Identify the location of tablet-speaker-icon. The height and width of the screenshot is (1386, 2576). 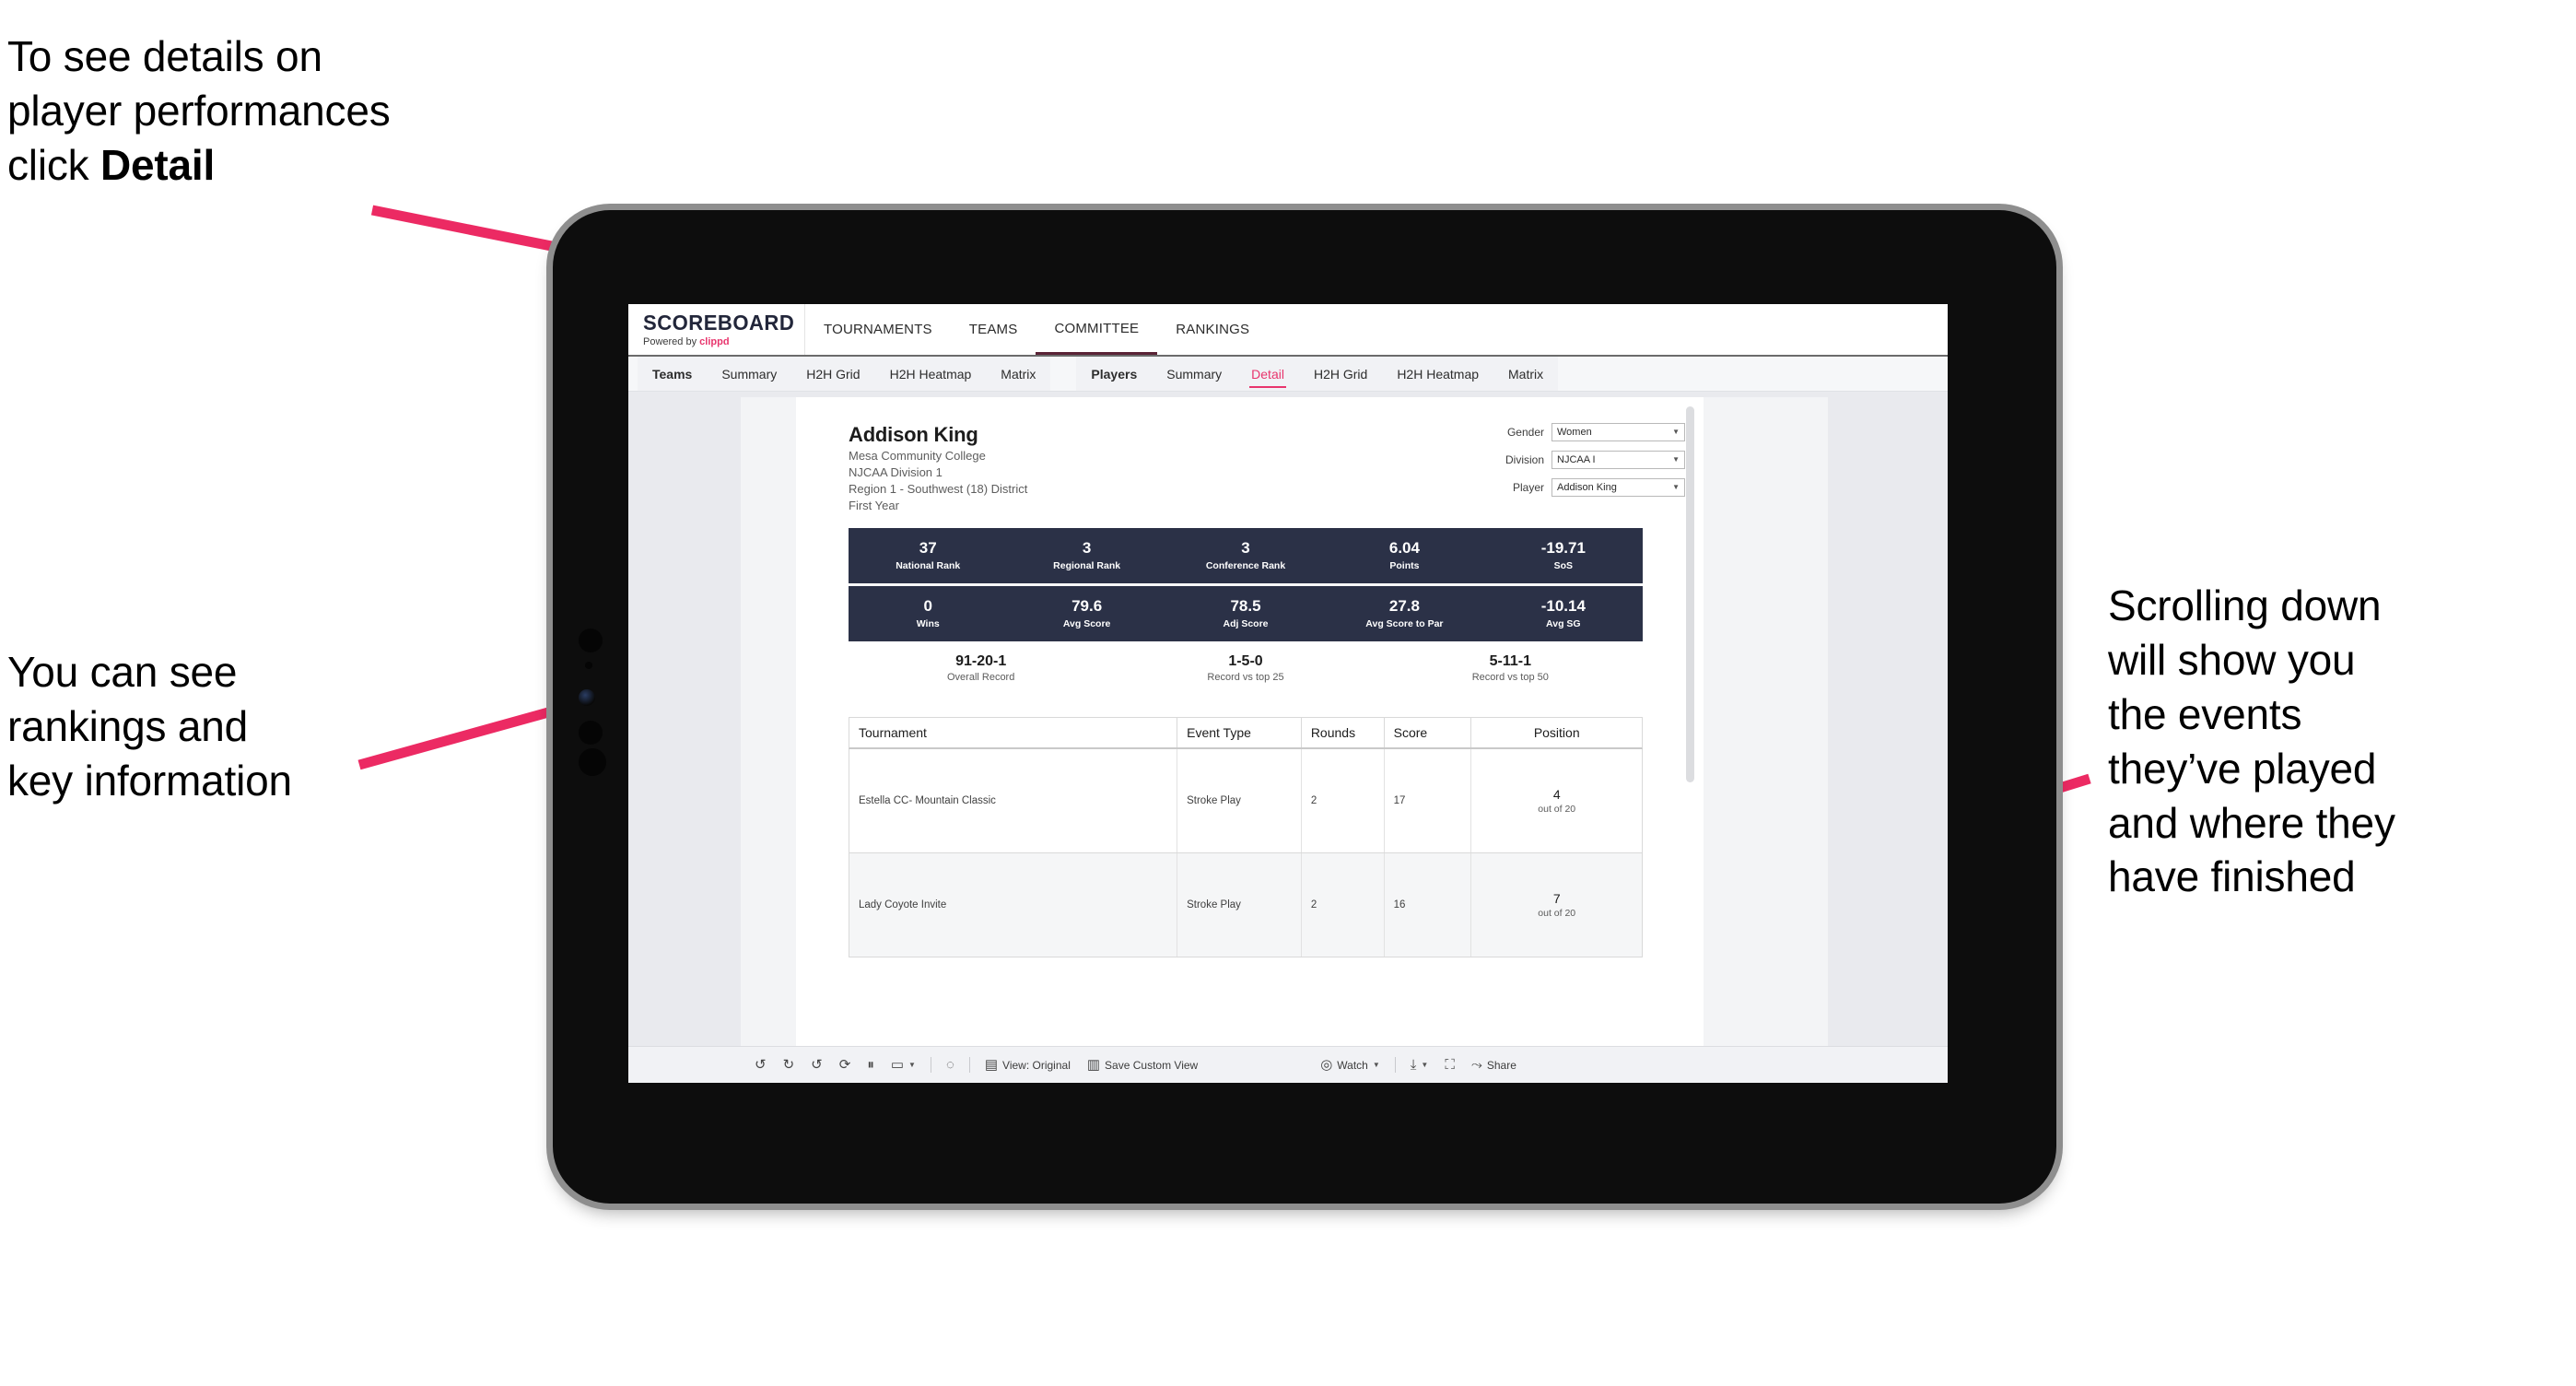
(592, 762).